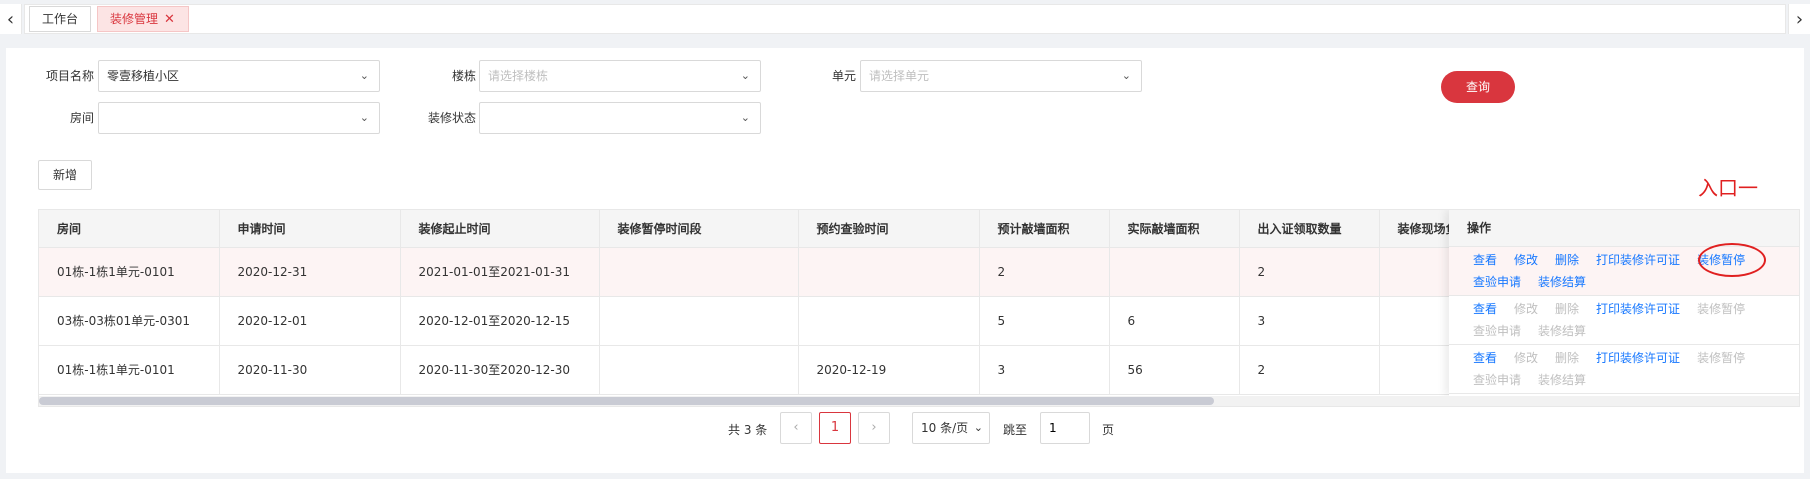 The height and width of the screenshot is (479, 1810). Describe the element at coordinates (239, 76) in the screenshot. I see `project-select: 零壹移植小区 ⌄` at that location.